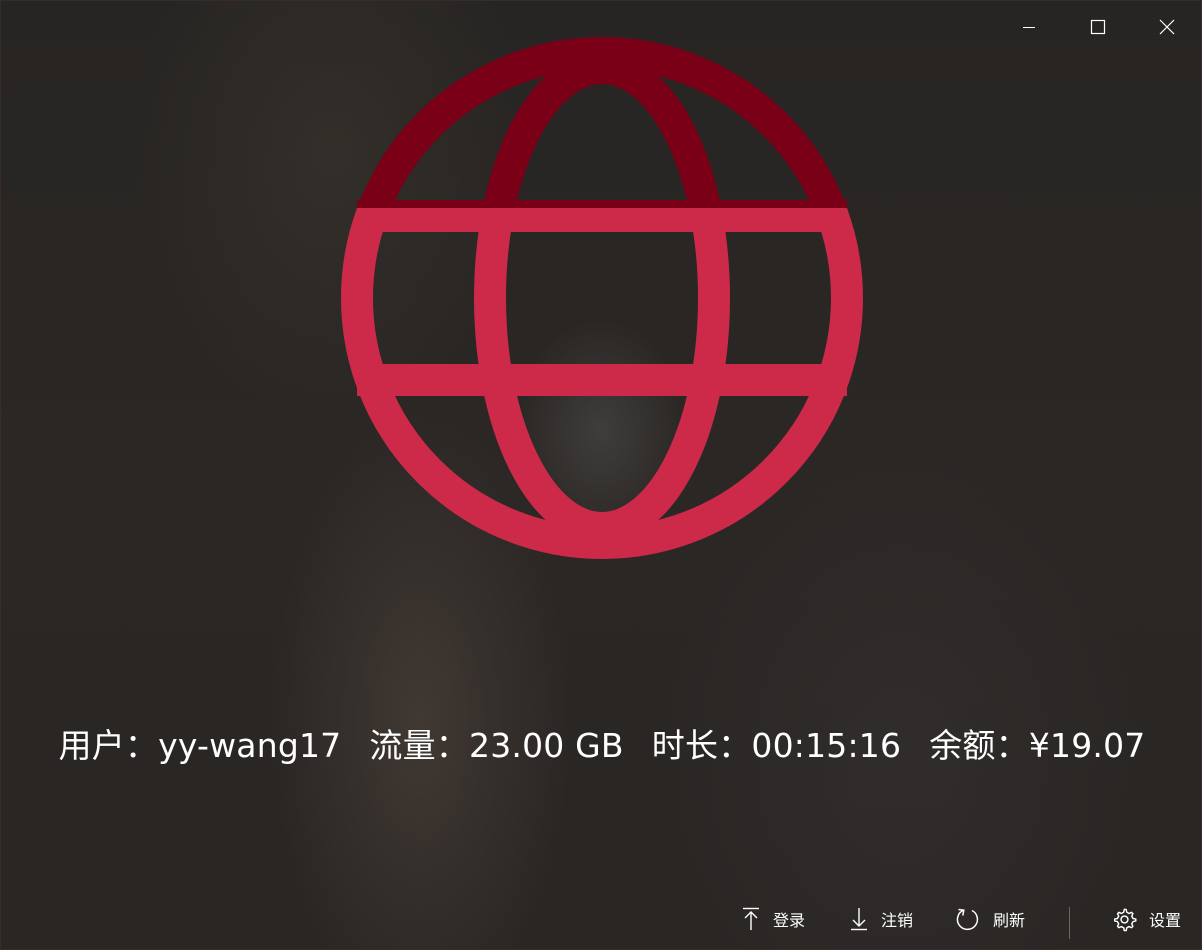 The image size is (1202, 950). I want to click on user-info: 用户：yy-wang17, so click(200, 745).